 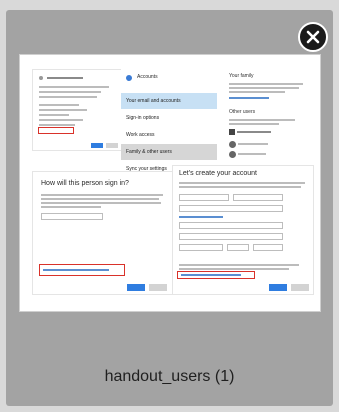 What do you see at coordinates (169, 376) in the screenshot?
I see `file-name-label: handout_users (1)` at bounding box center [169, 376].